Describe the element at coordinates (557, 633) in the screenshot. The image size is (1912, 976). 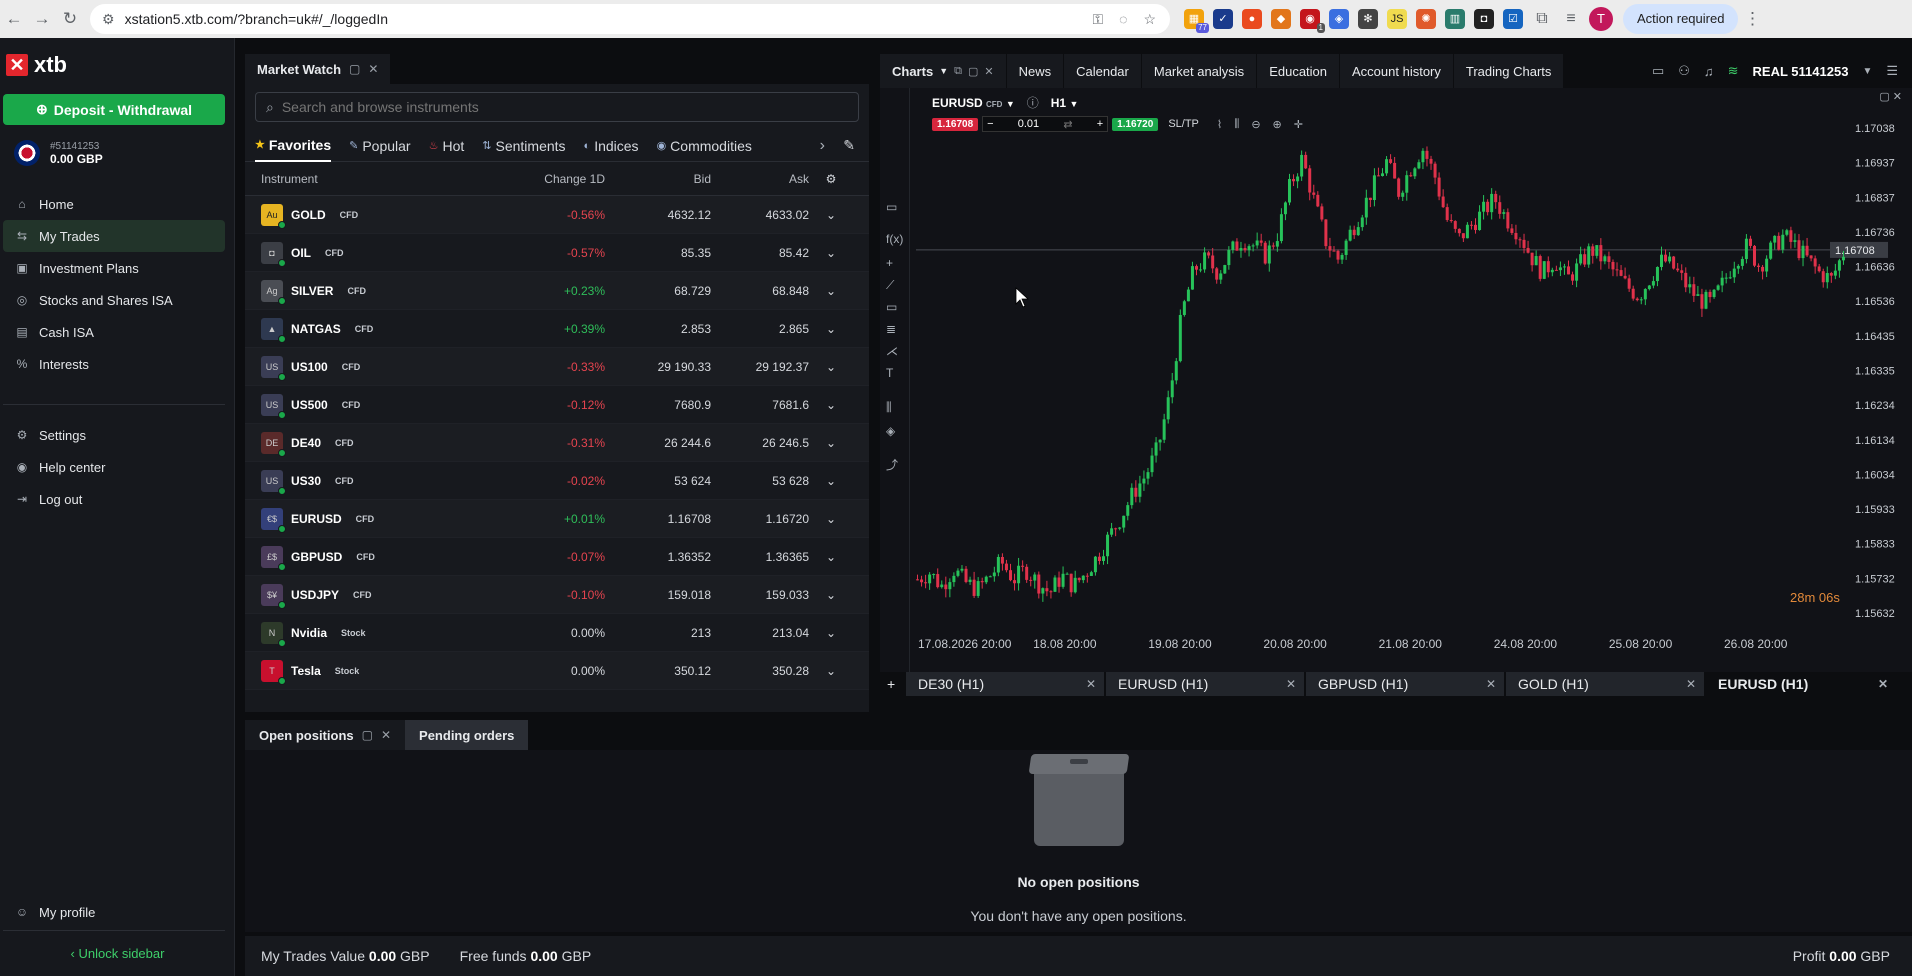
I see `instrument-row-nvidia: N Nvidia Stock 0.00% 213 213.04 ⌄` at that location.